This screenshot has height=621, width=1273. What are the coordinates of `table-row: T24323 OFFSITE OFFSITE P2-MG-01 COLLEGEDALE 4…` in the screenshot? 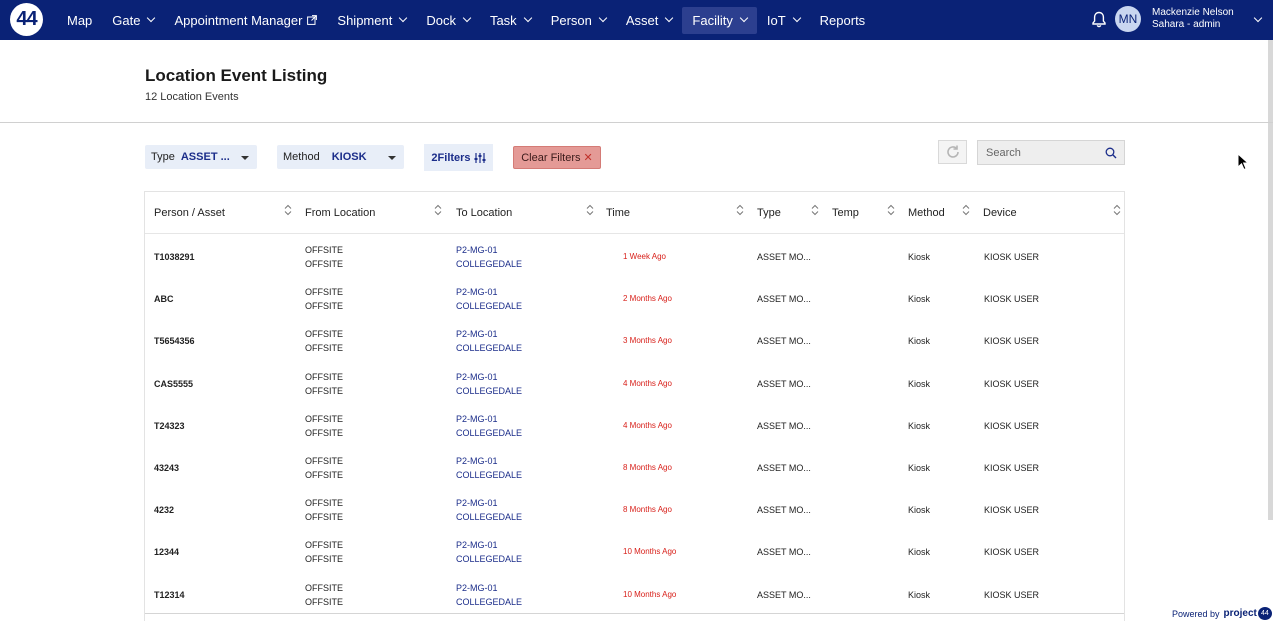 It's located at (634, 425).